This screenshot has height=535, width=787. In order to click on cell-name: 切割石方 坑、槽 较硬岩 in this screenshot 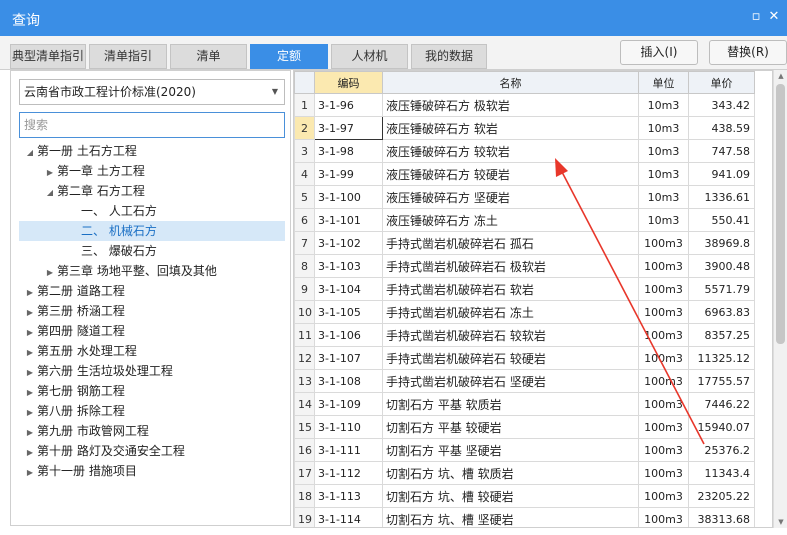, I will do `click(510, 496)`.